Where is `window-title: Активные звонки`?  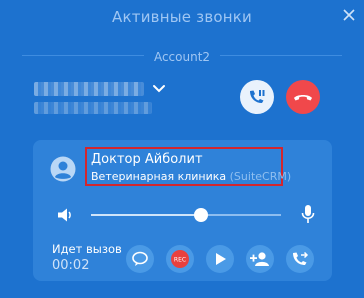
window-title: Активные звонки is located at coordinates (182, 17).